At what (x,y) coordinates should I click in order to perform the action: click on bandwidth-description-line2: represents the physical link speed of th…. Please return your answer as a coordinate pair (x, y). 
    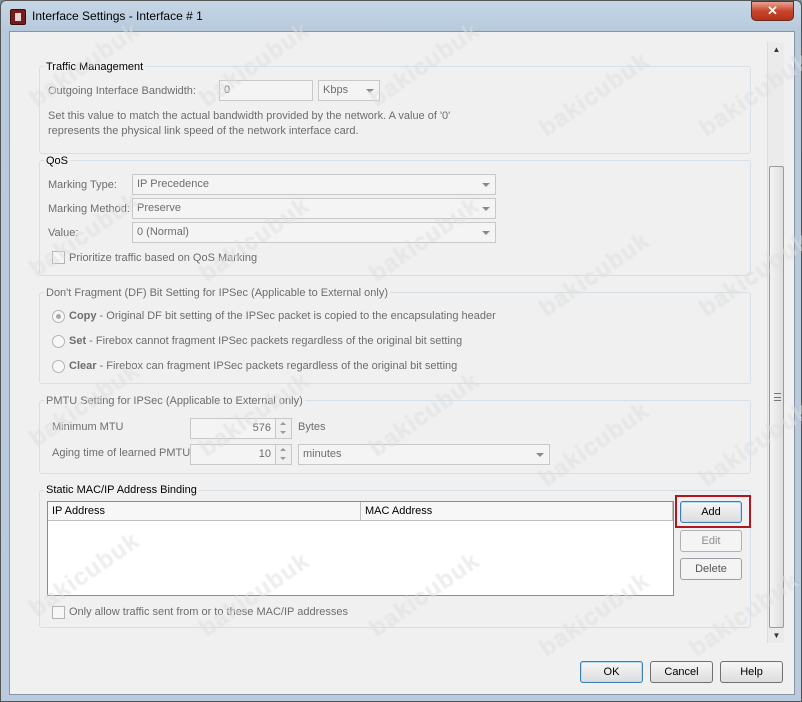
    Looking at the image, I should click on (203, 131).